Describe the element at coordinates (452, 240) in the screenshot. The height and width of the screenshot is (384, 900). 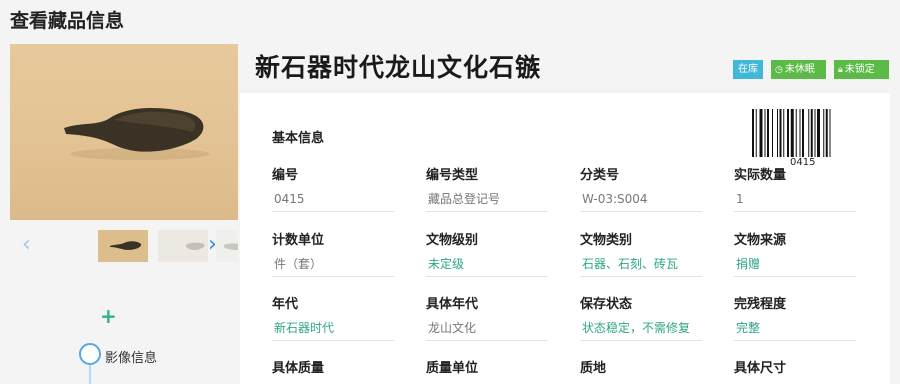
I see `field-label: 文物级别` at that location.